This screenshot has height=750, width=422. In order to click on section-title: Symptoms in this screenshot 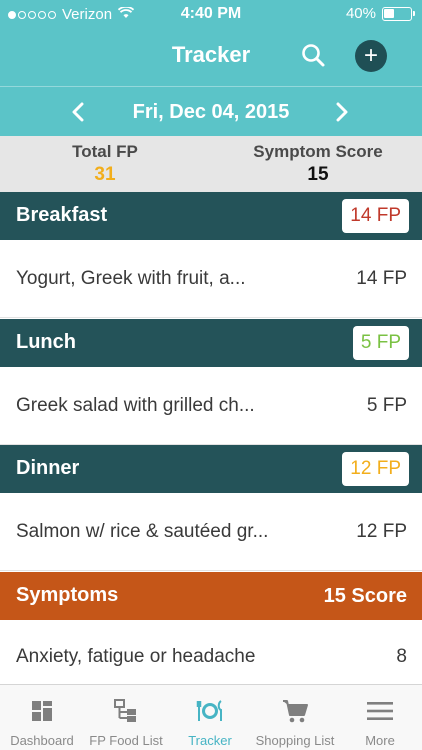, I will do `click(67, 595)`.